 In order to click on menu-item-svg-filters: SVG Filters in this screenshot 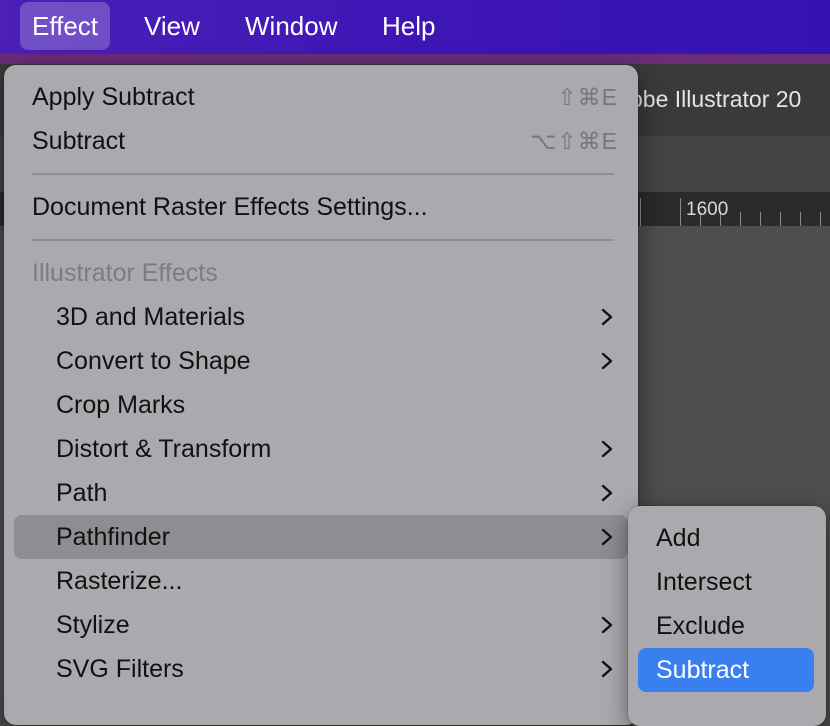, I will do `click(337, 669)`.